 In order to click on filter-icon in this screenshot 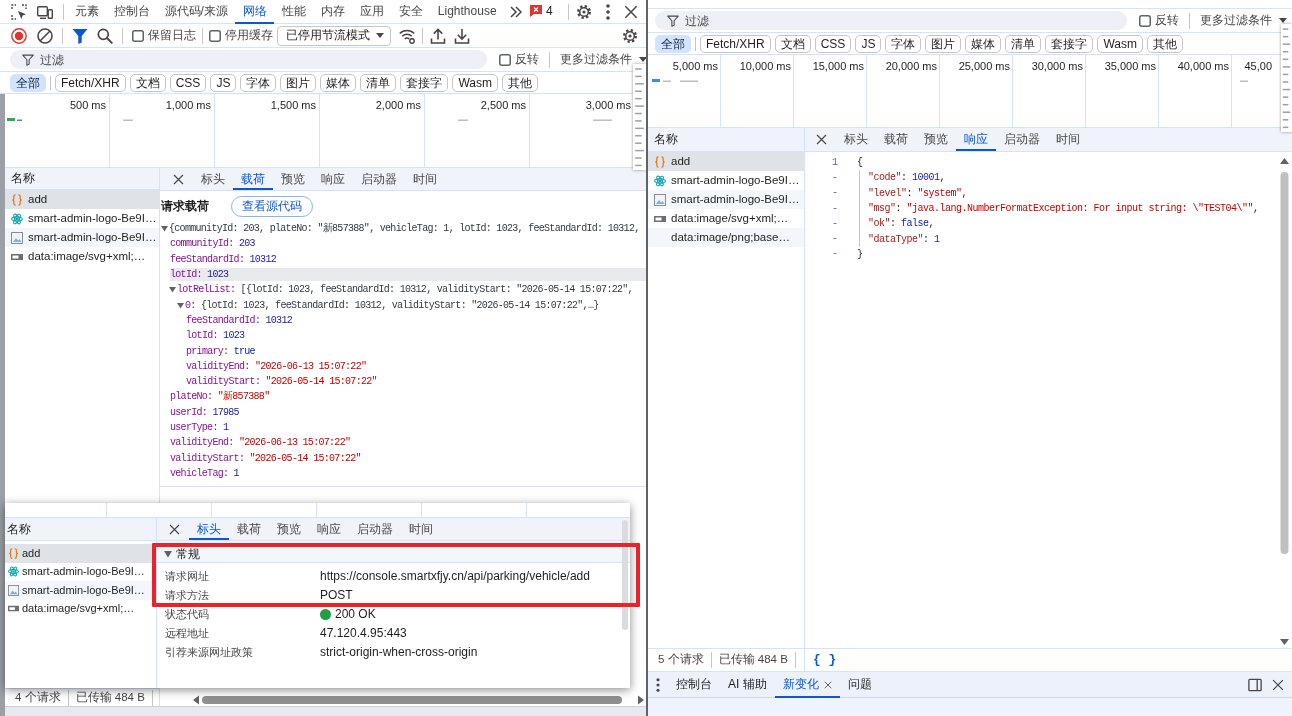, I will do `click(80, 35)`.